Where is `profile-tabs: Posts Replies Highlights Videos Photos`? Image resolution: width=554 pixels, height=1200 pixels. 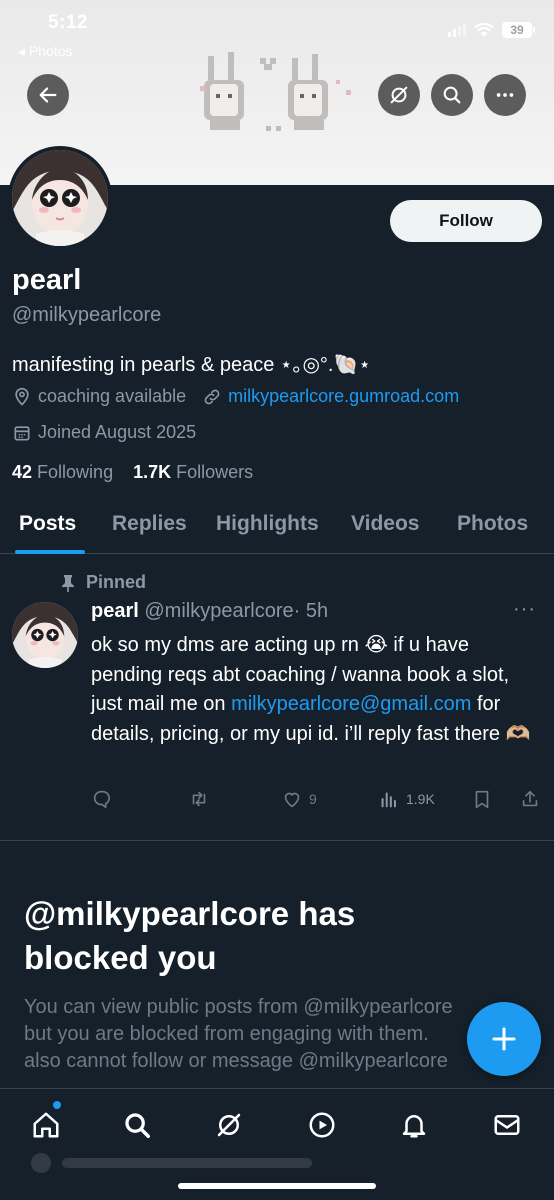 profile-tabs: Posts Replies Highlights Videos Photos is located at coordinates (277, 527).